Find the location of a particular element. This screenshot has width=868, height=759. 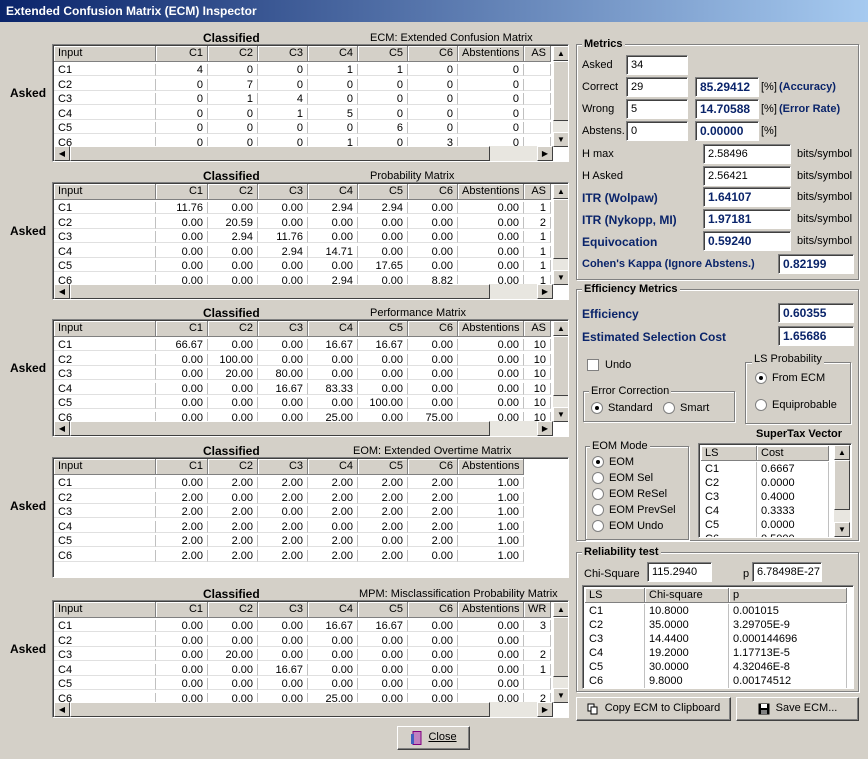

list-item: C5 30.0000 4.32046E-8 is located at coordinates (716, 667).